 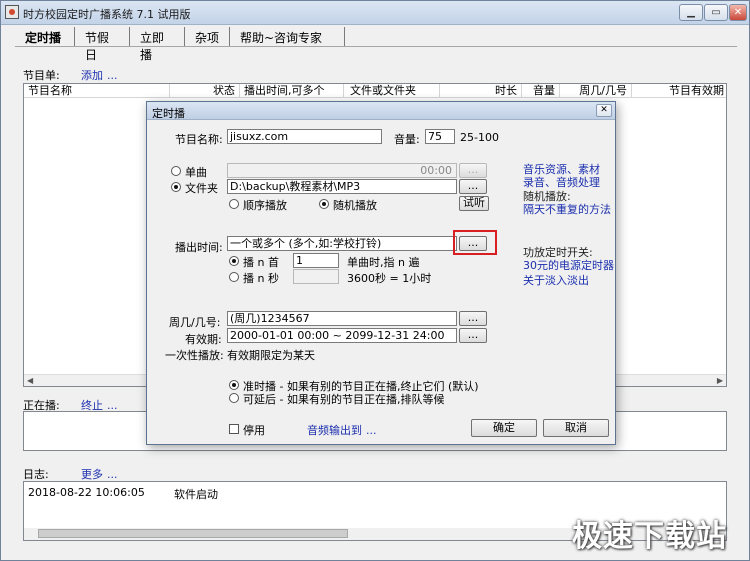 I want to click on scroll-right-icon: ▶, so click(x=720, y=380).